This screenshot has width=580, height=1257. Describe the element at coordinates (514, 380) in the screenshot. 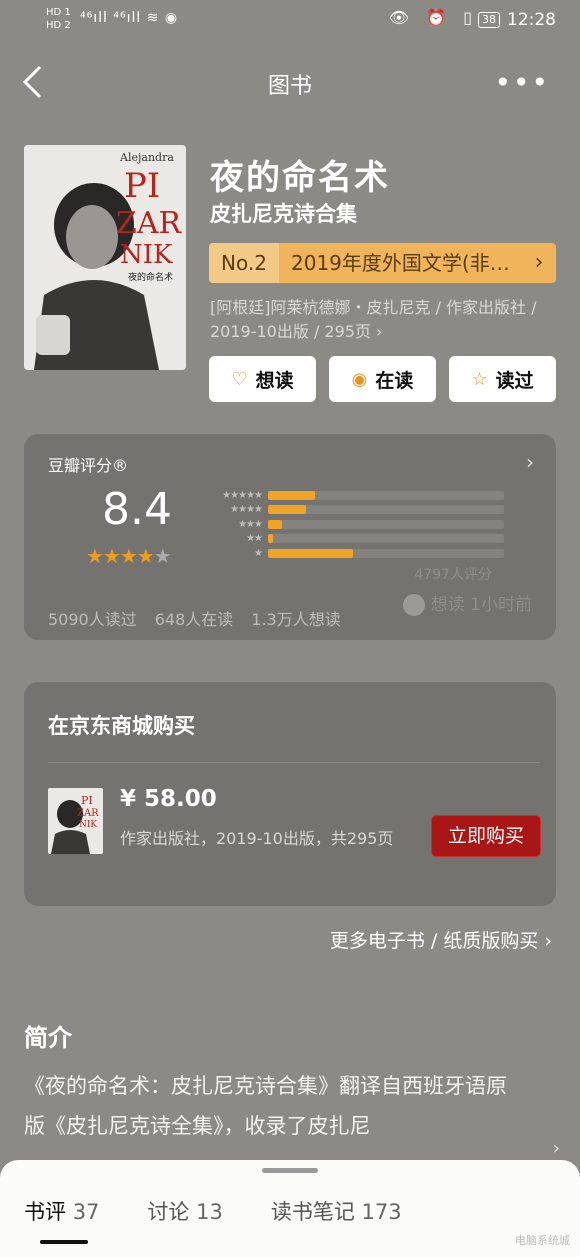

I see `have-read-label: 读过` at that location.